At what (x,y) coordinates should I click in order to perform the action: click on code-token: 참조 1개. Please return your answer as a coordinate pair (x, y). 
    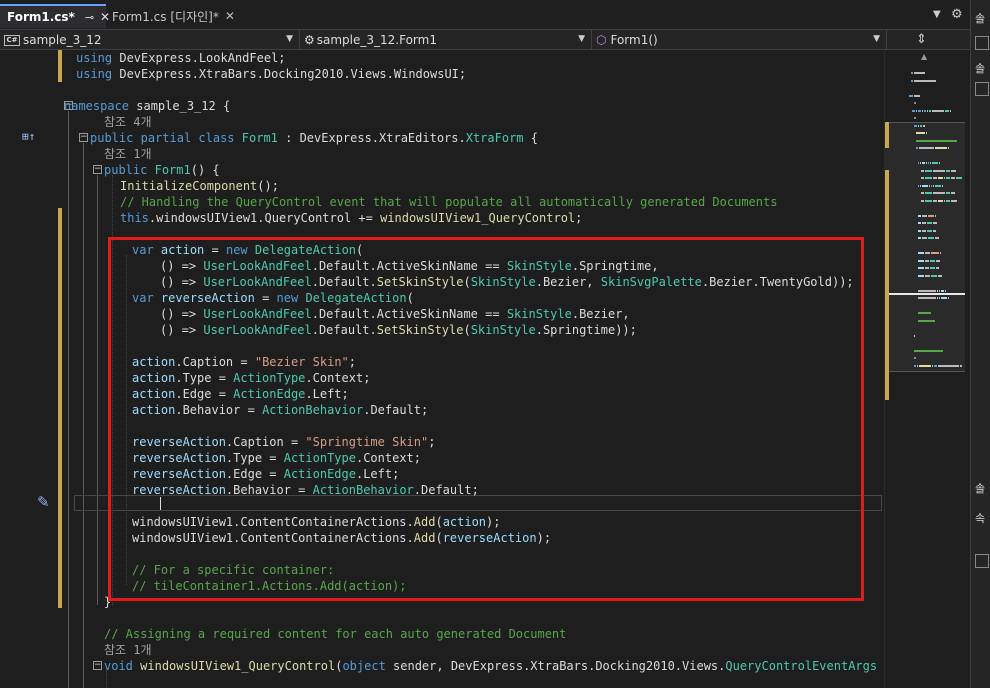
    Looking at the image, I should click on (128, 154).